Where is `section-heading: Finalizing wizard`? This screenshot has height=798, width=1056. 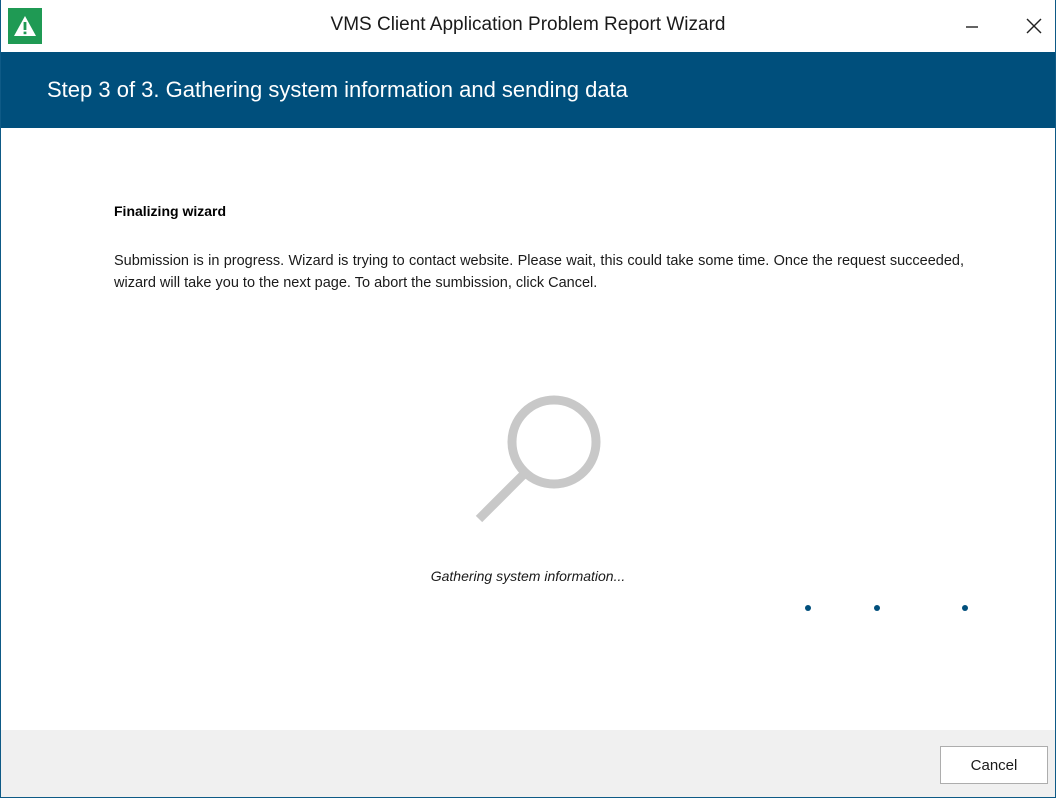 section-heading: Finalizing wizard is located at coordinates (170, 211).